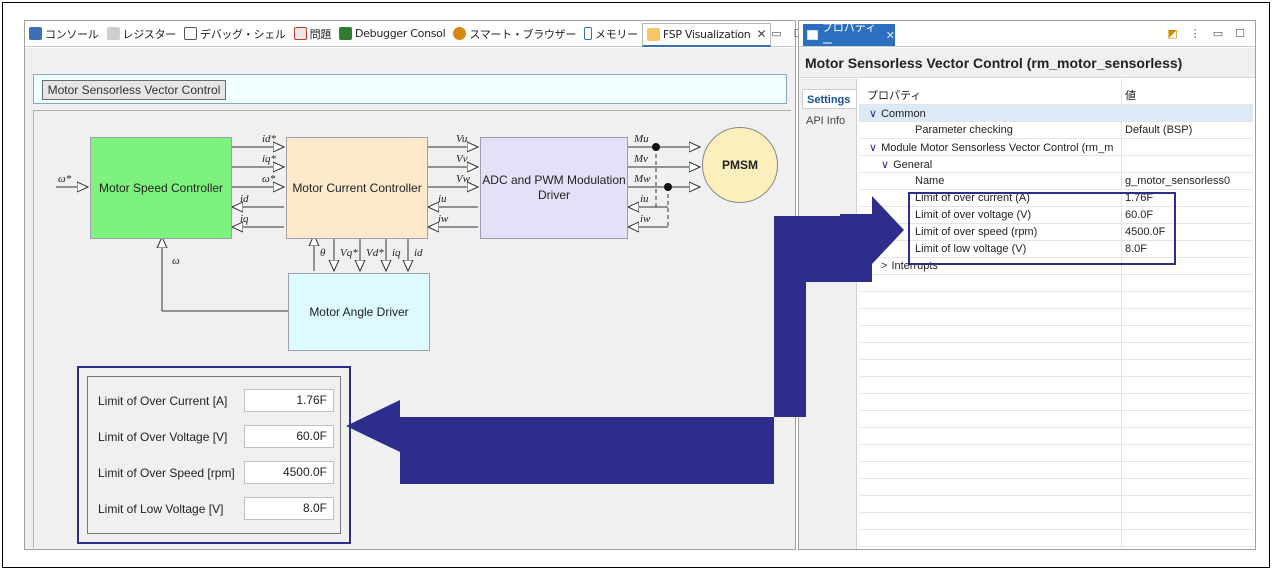  I want to click on over-speed-field: 4500.0F, so click(289, 472).